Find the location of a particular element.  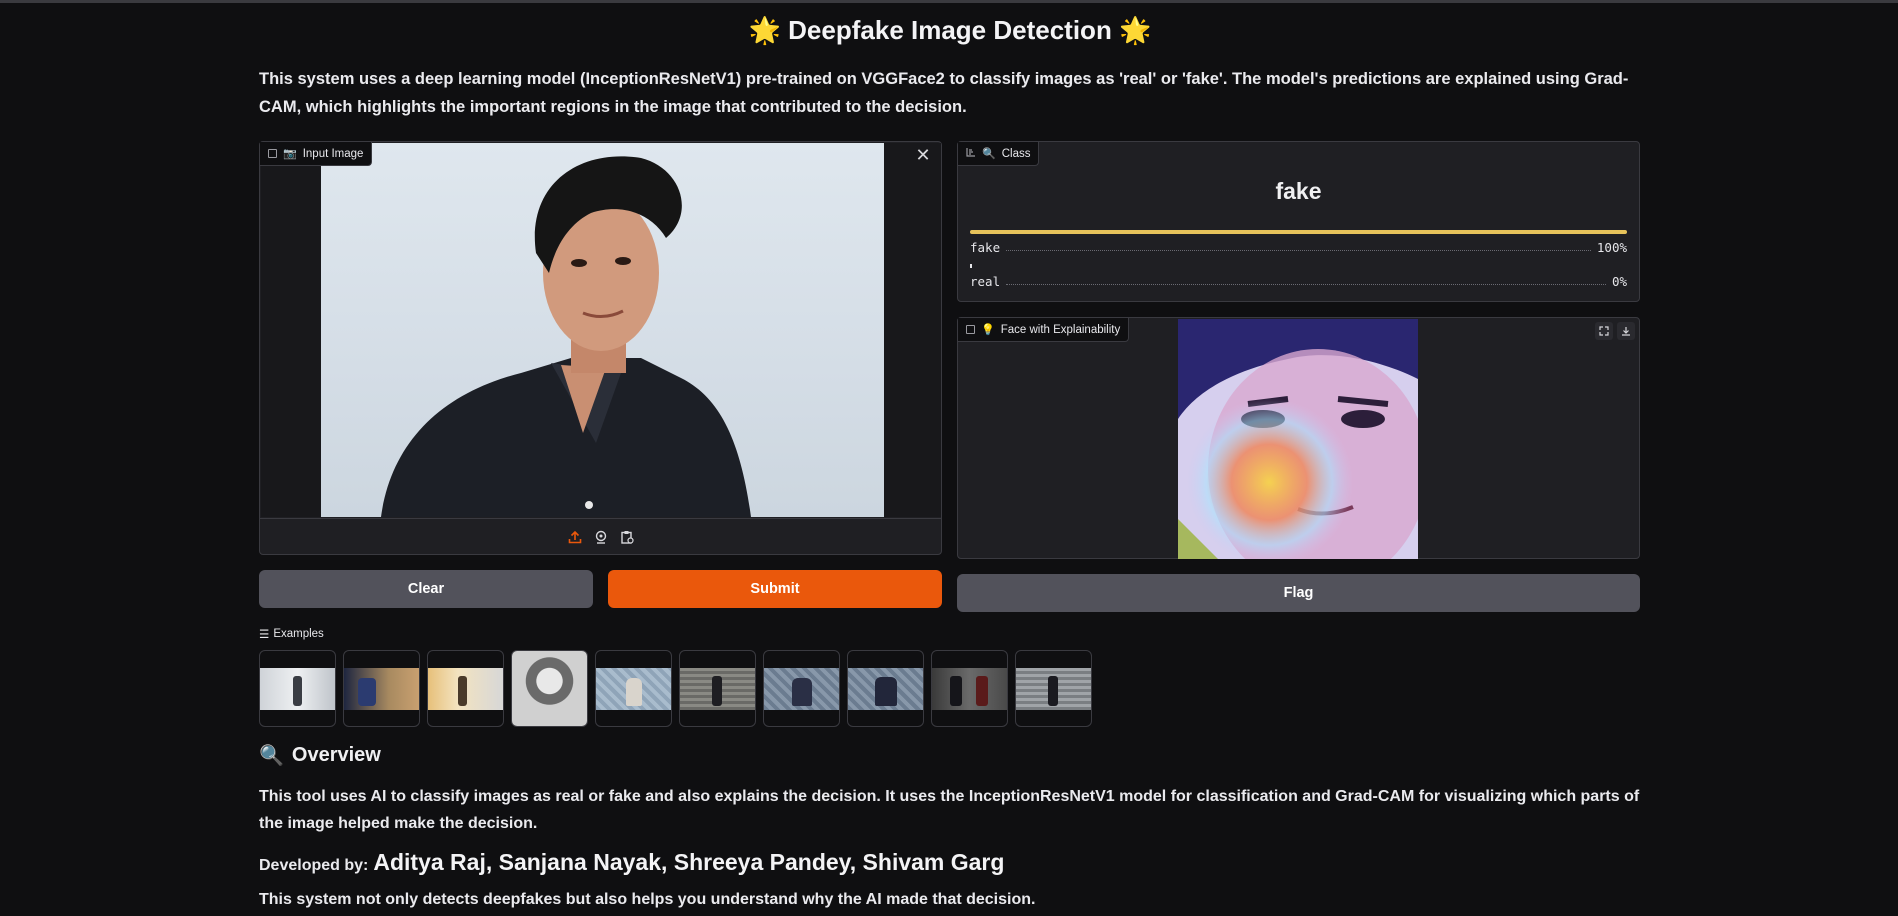

confidence-row-real: real 0% is located at coordinates (1298, 281).